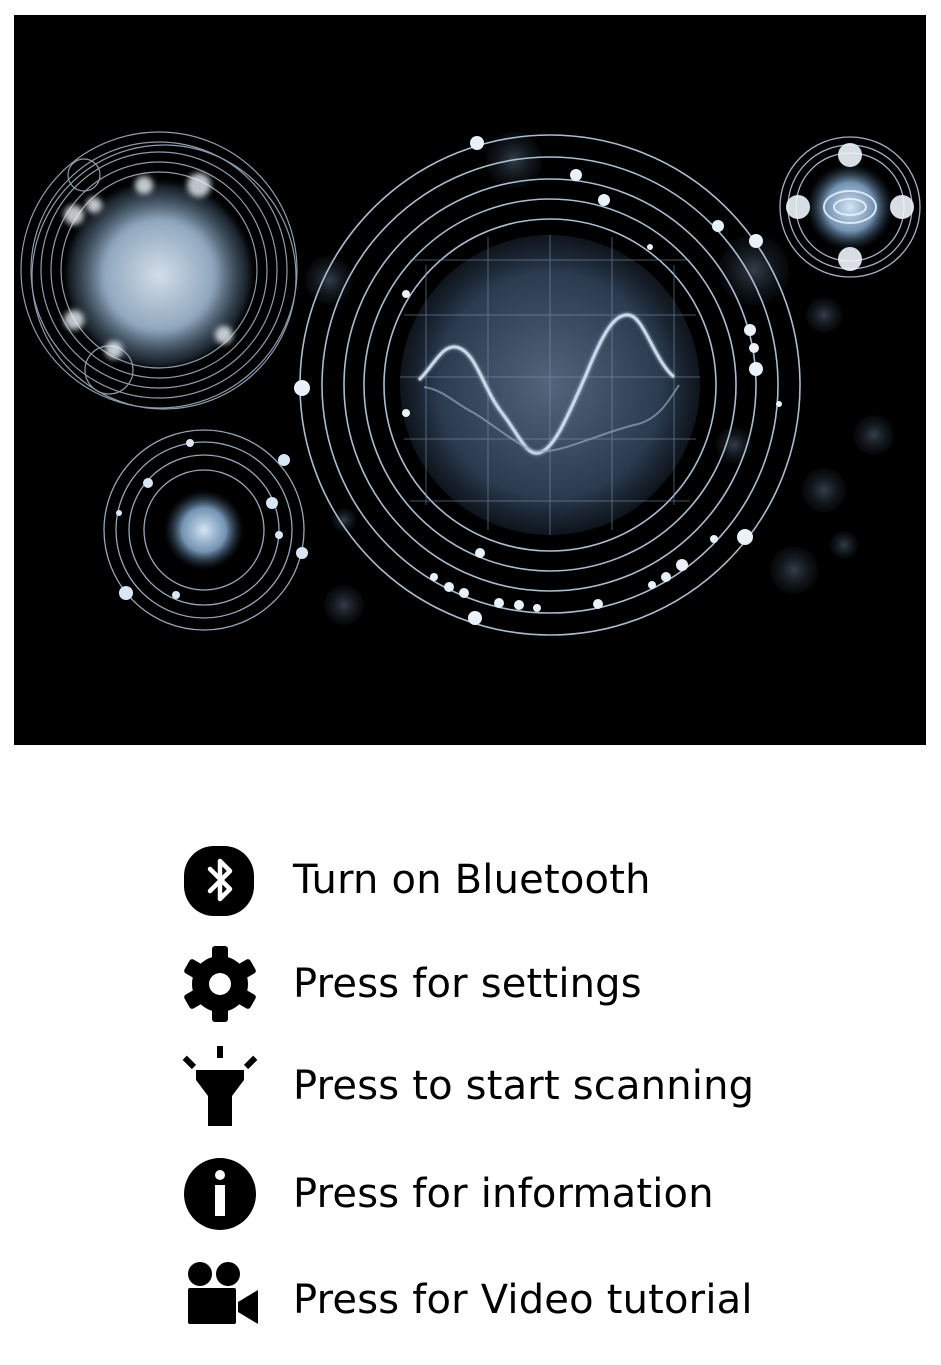 This screenshot has height=1365, width=941. What do you see at coordinates (220, 1194) in the screenshot?
I see `info-icon` at bounding box center [220, 1194].